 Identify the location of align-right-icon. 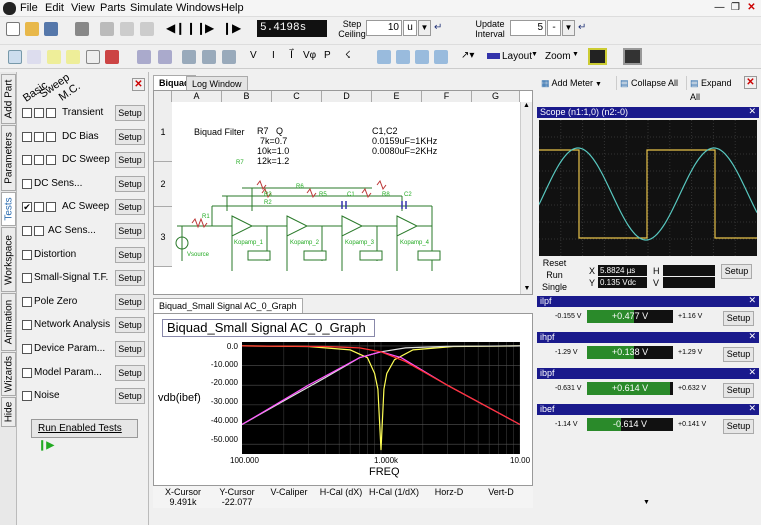
(229, 57).